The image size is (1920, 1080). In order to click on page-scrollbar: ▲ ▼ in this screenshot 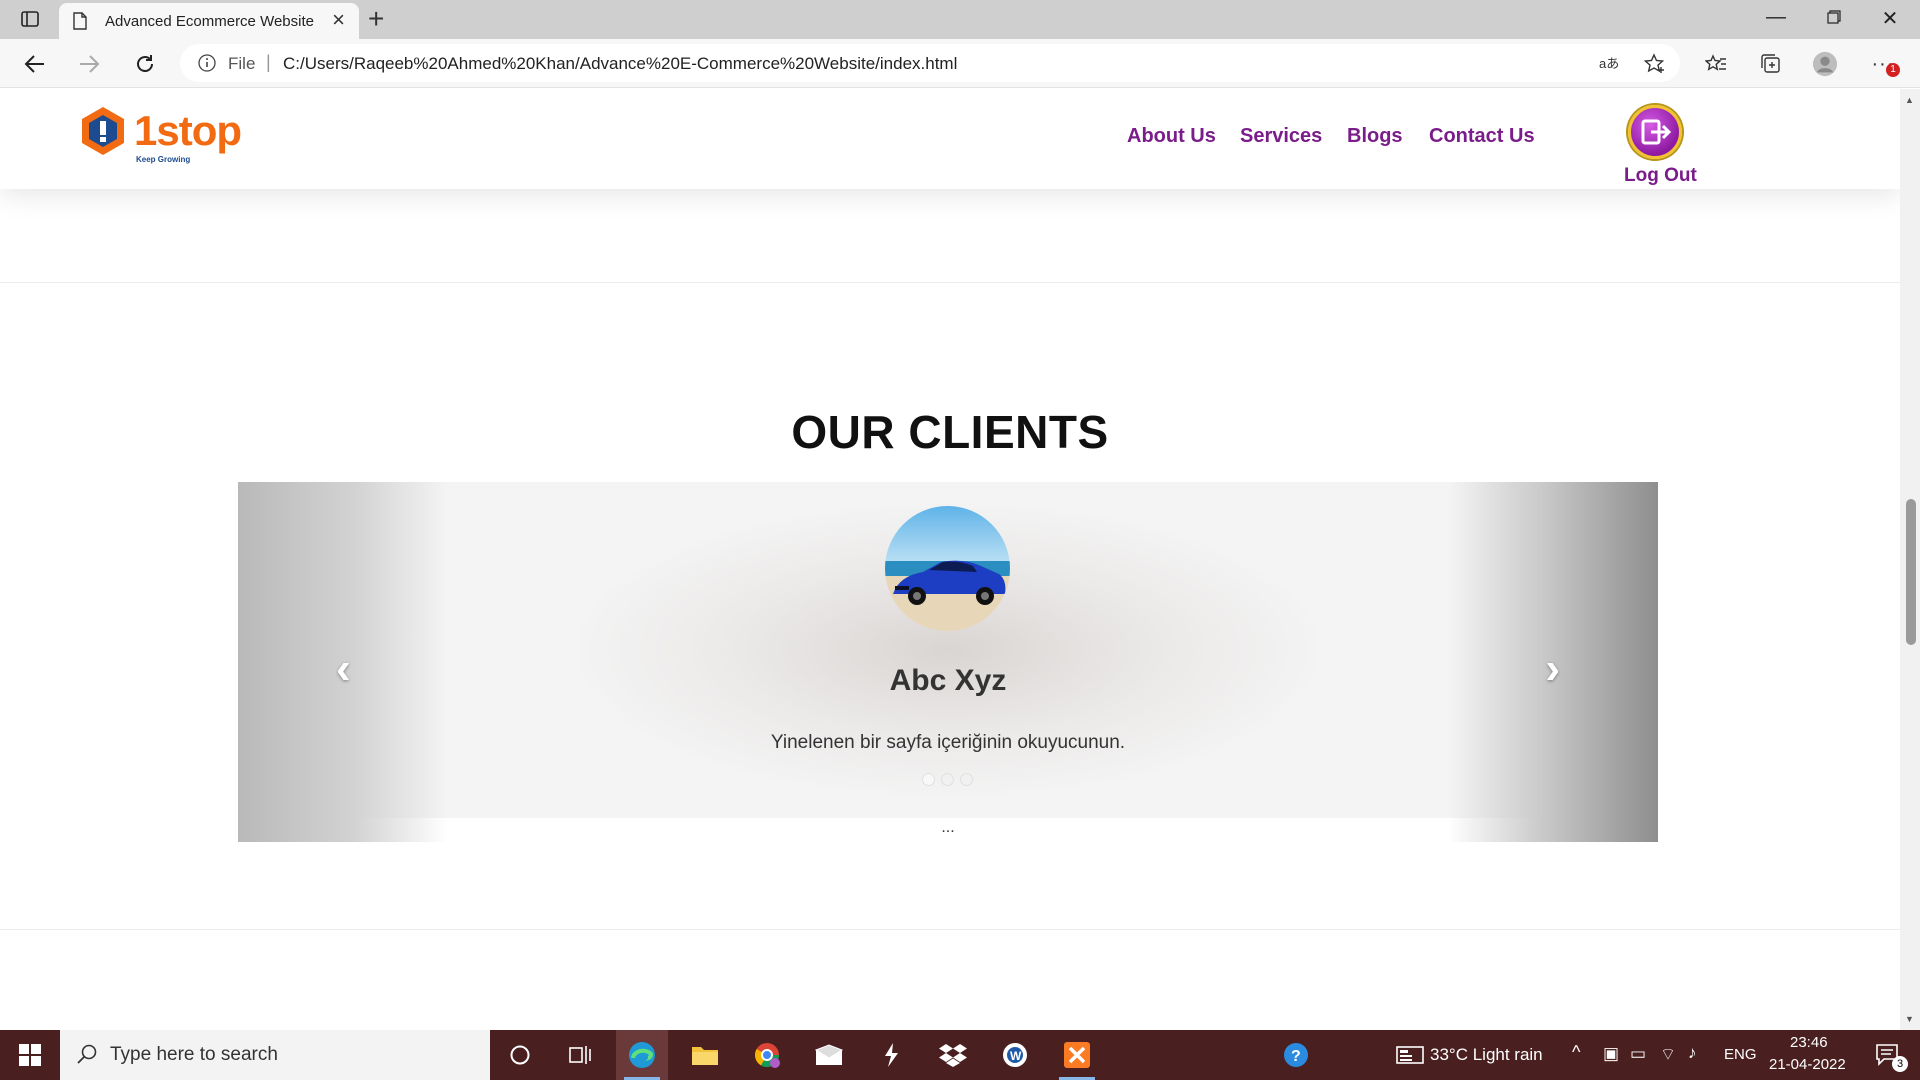, I will do `click(1910, 559)`.